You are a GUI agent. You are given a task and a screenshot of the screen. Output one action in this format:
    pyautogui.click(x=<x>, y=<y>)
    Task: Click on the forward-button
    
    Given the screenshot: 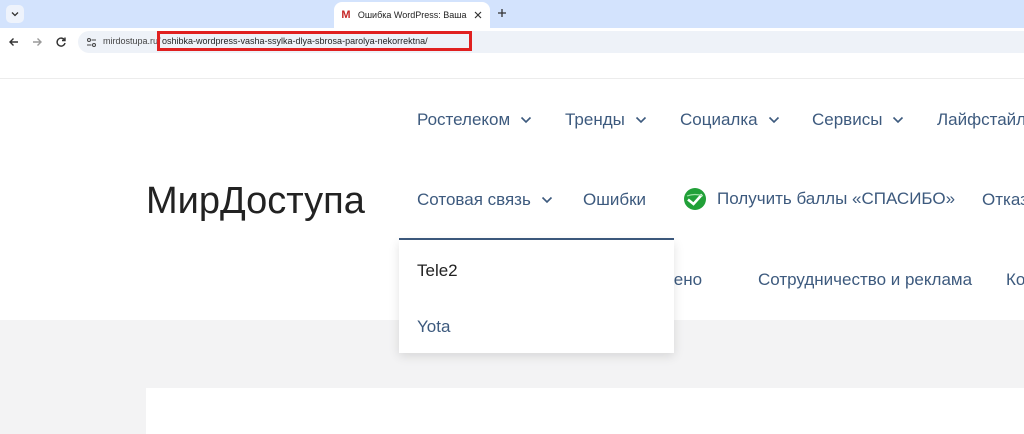 What is the action you would take?
    pyautogui.click(x=37, y=42)
    